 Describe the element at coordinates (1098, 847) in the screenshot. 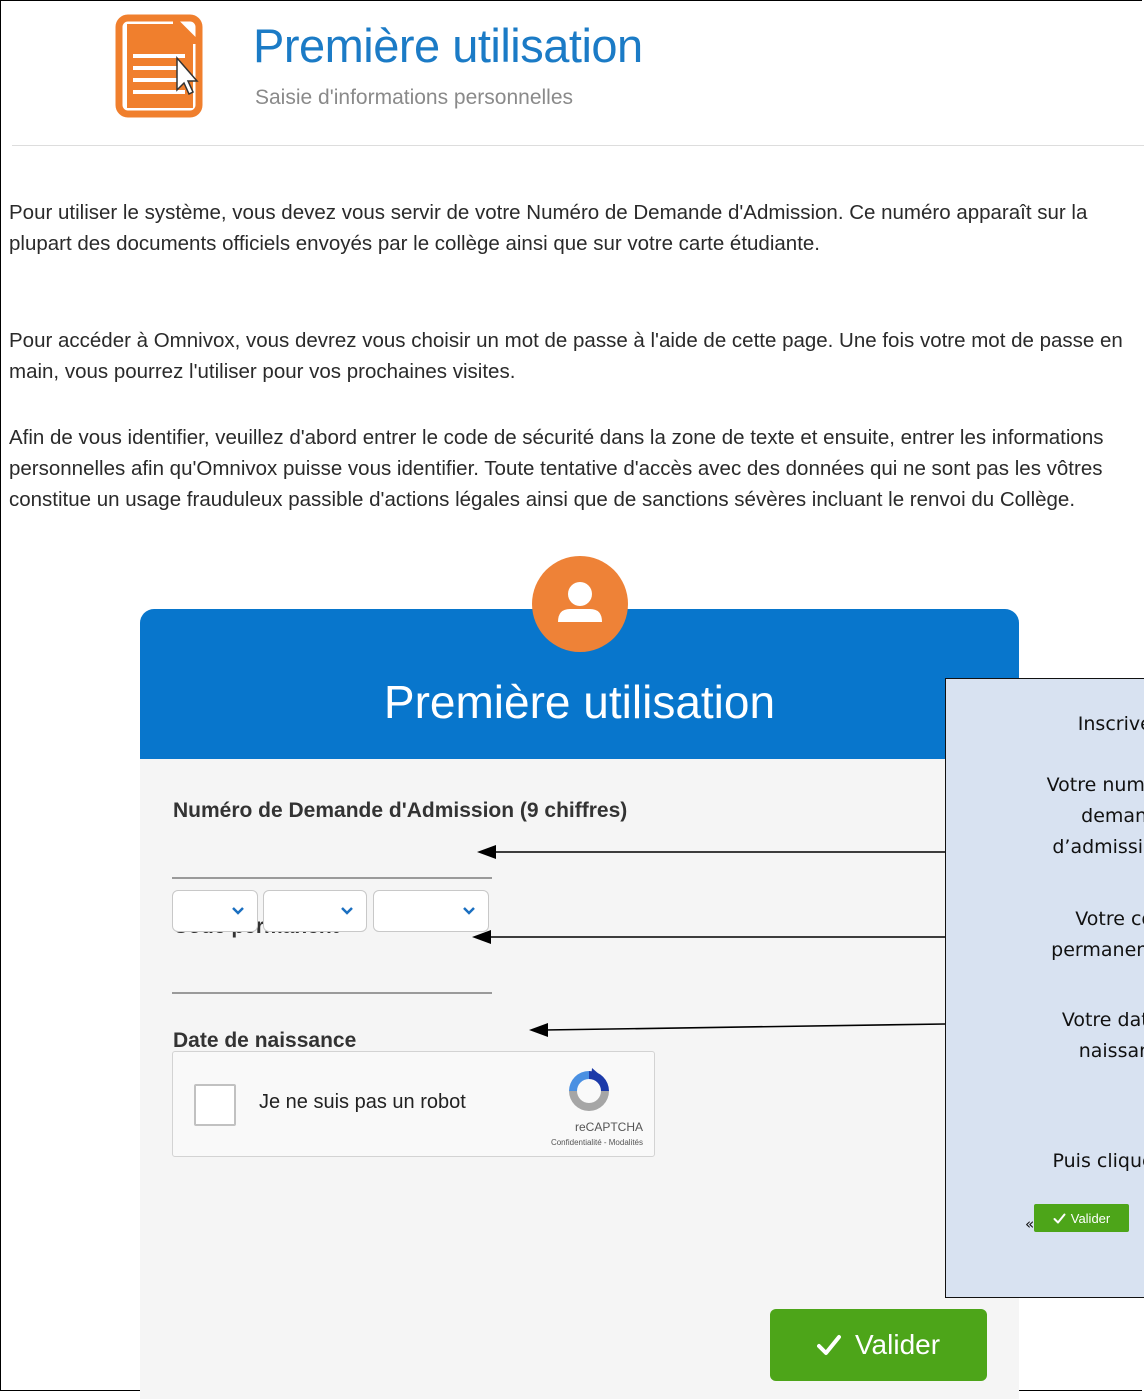

I see `callout-line: d’admission (9)` at that location.